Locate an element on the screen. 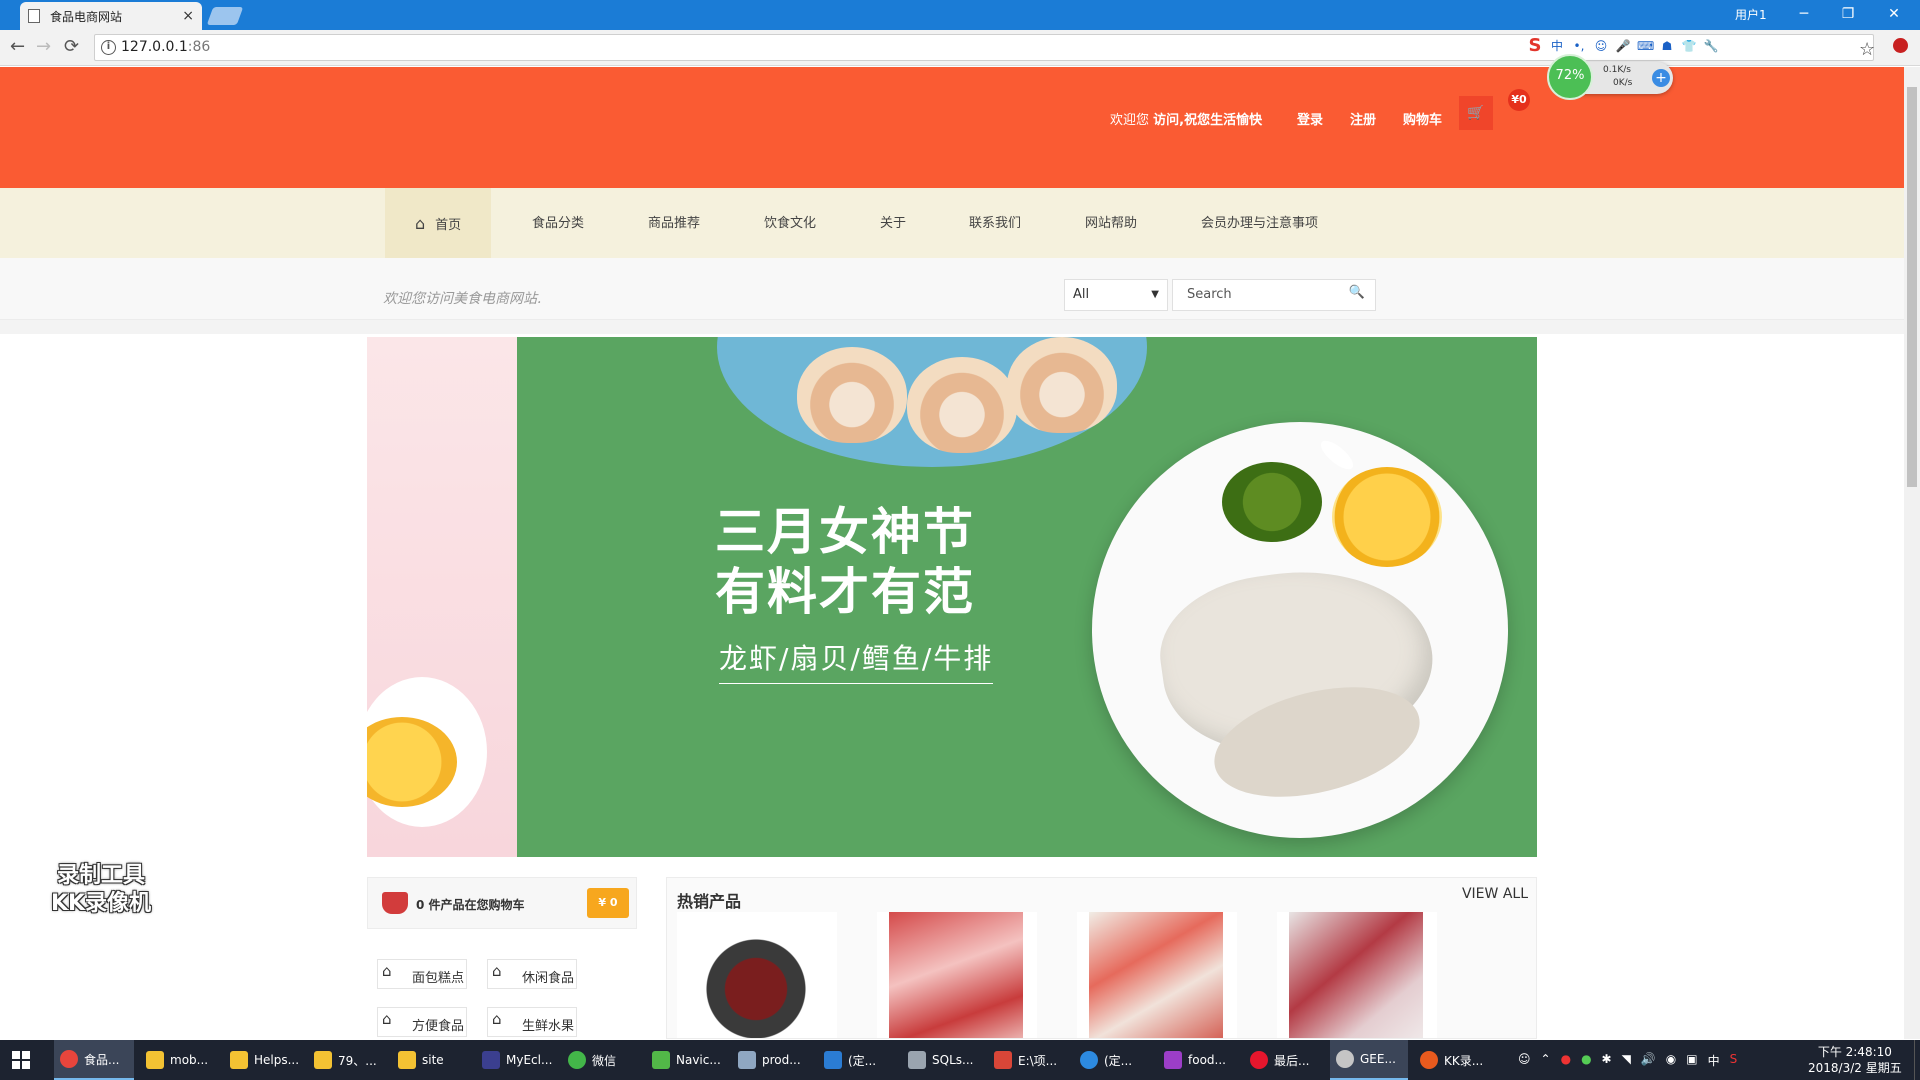  ime-chinese-icon: 中 is located at coordinates (1557, 46).